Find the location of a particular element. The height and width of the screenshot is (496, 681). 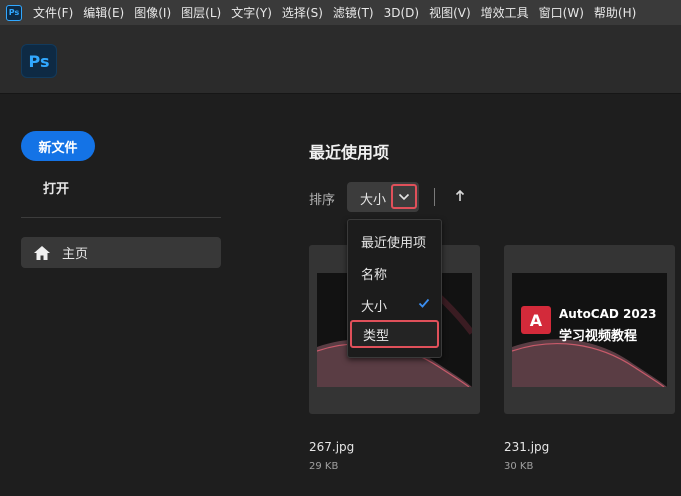

menu-select: 选择(S) is located at coordinates (302, 12).